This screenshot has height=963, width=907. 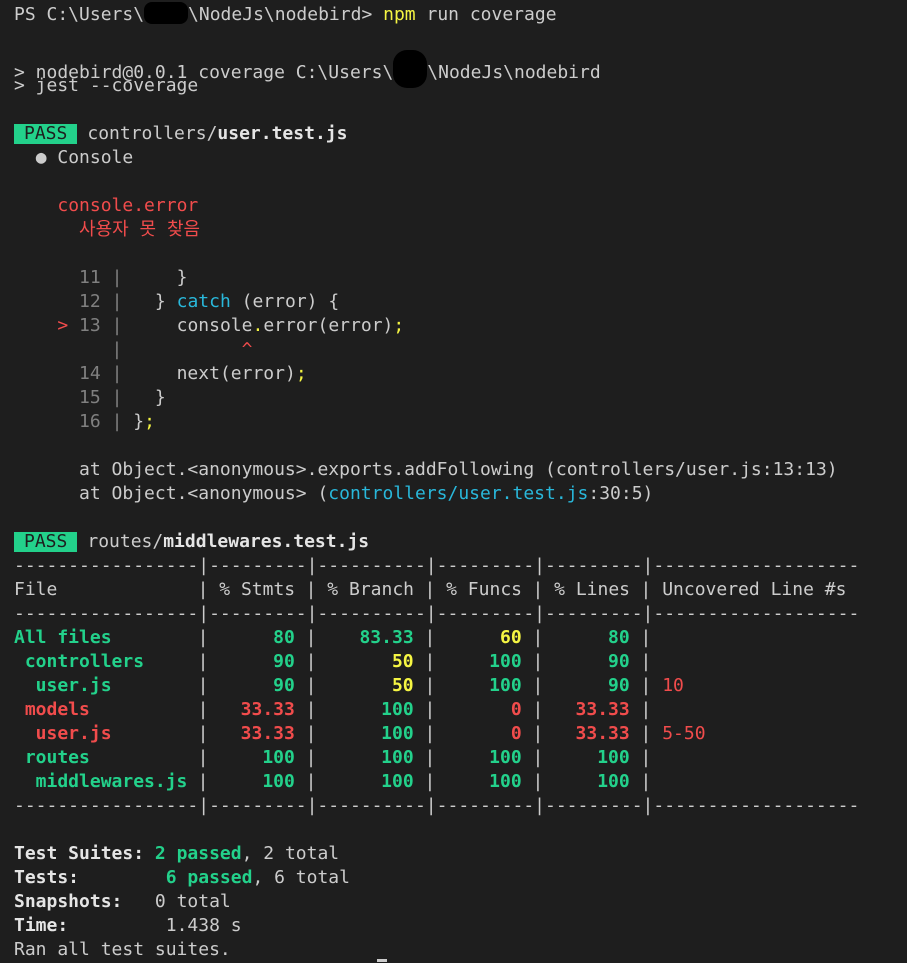 I want to click on coverage-file: routes, so click(x=52, y=757).